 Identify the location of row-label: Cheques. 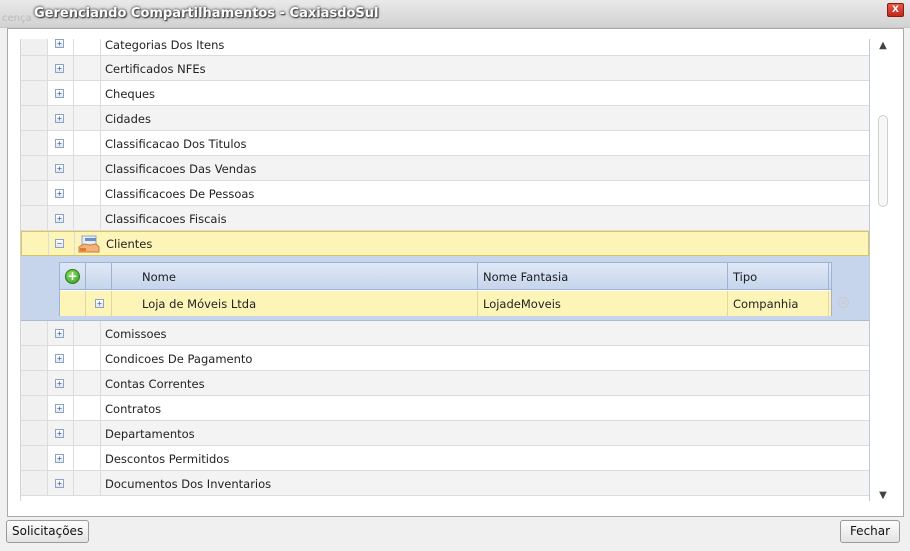
(130, 94).